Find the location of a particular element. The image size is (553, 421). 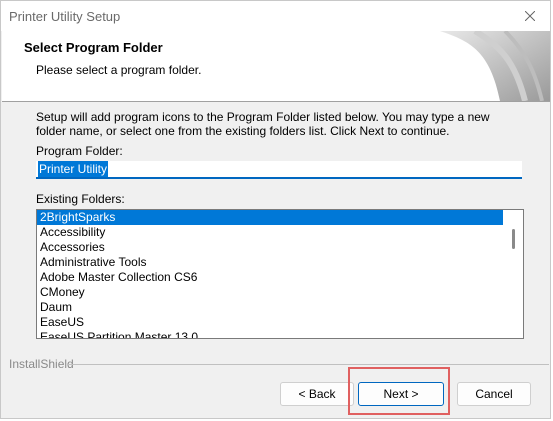

close-icon is located at coordinates (530, 16).